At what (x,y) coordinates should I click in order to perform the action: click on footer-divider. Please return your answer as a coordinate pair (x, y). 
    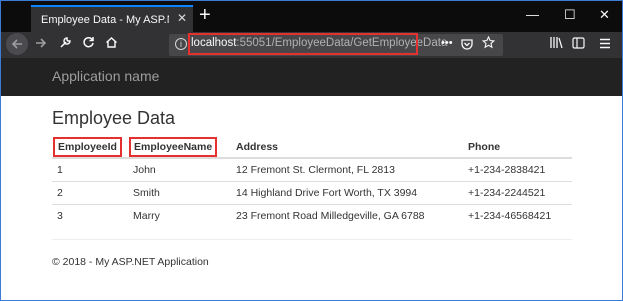
    Looking at the image, I should click on (312, 239).